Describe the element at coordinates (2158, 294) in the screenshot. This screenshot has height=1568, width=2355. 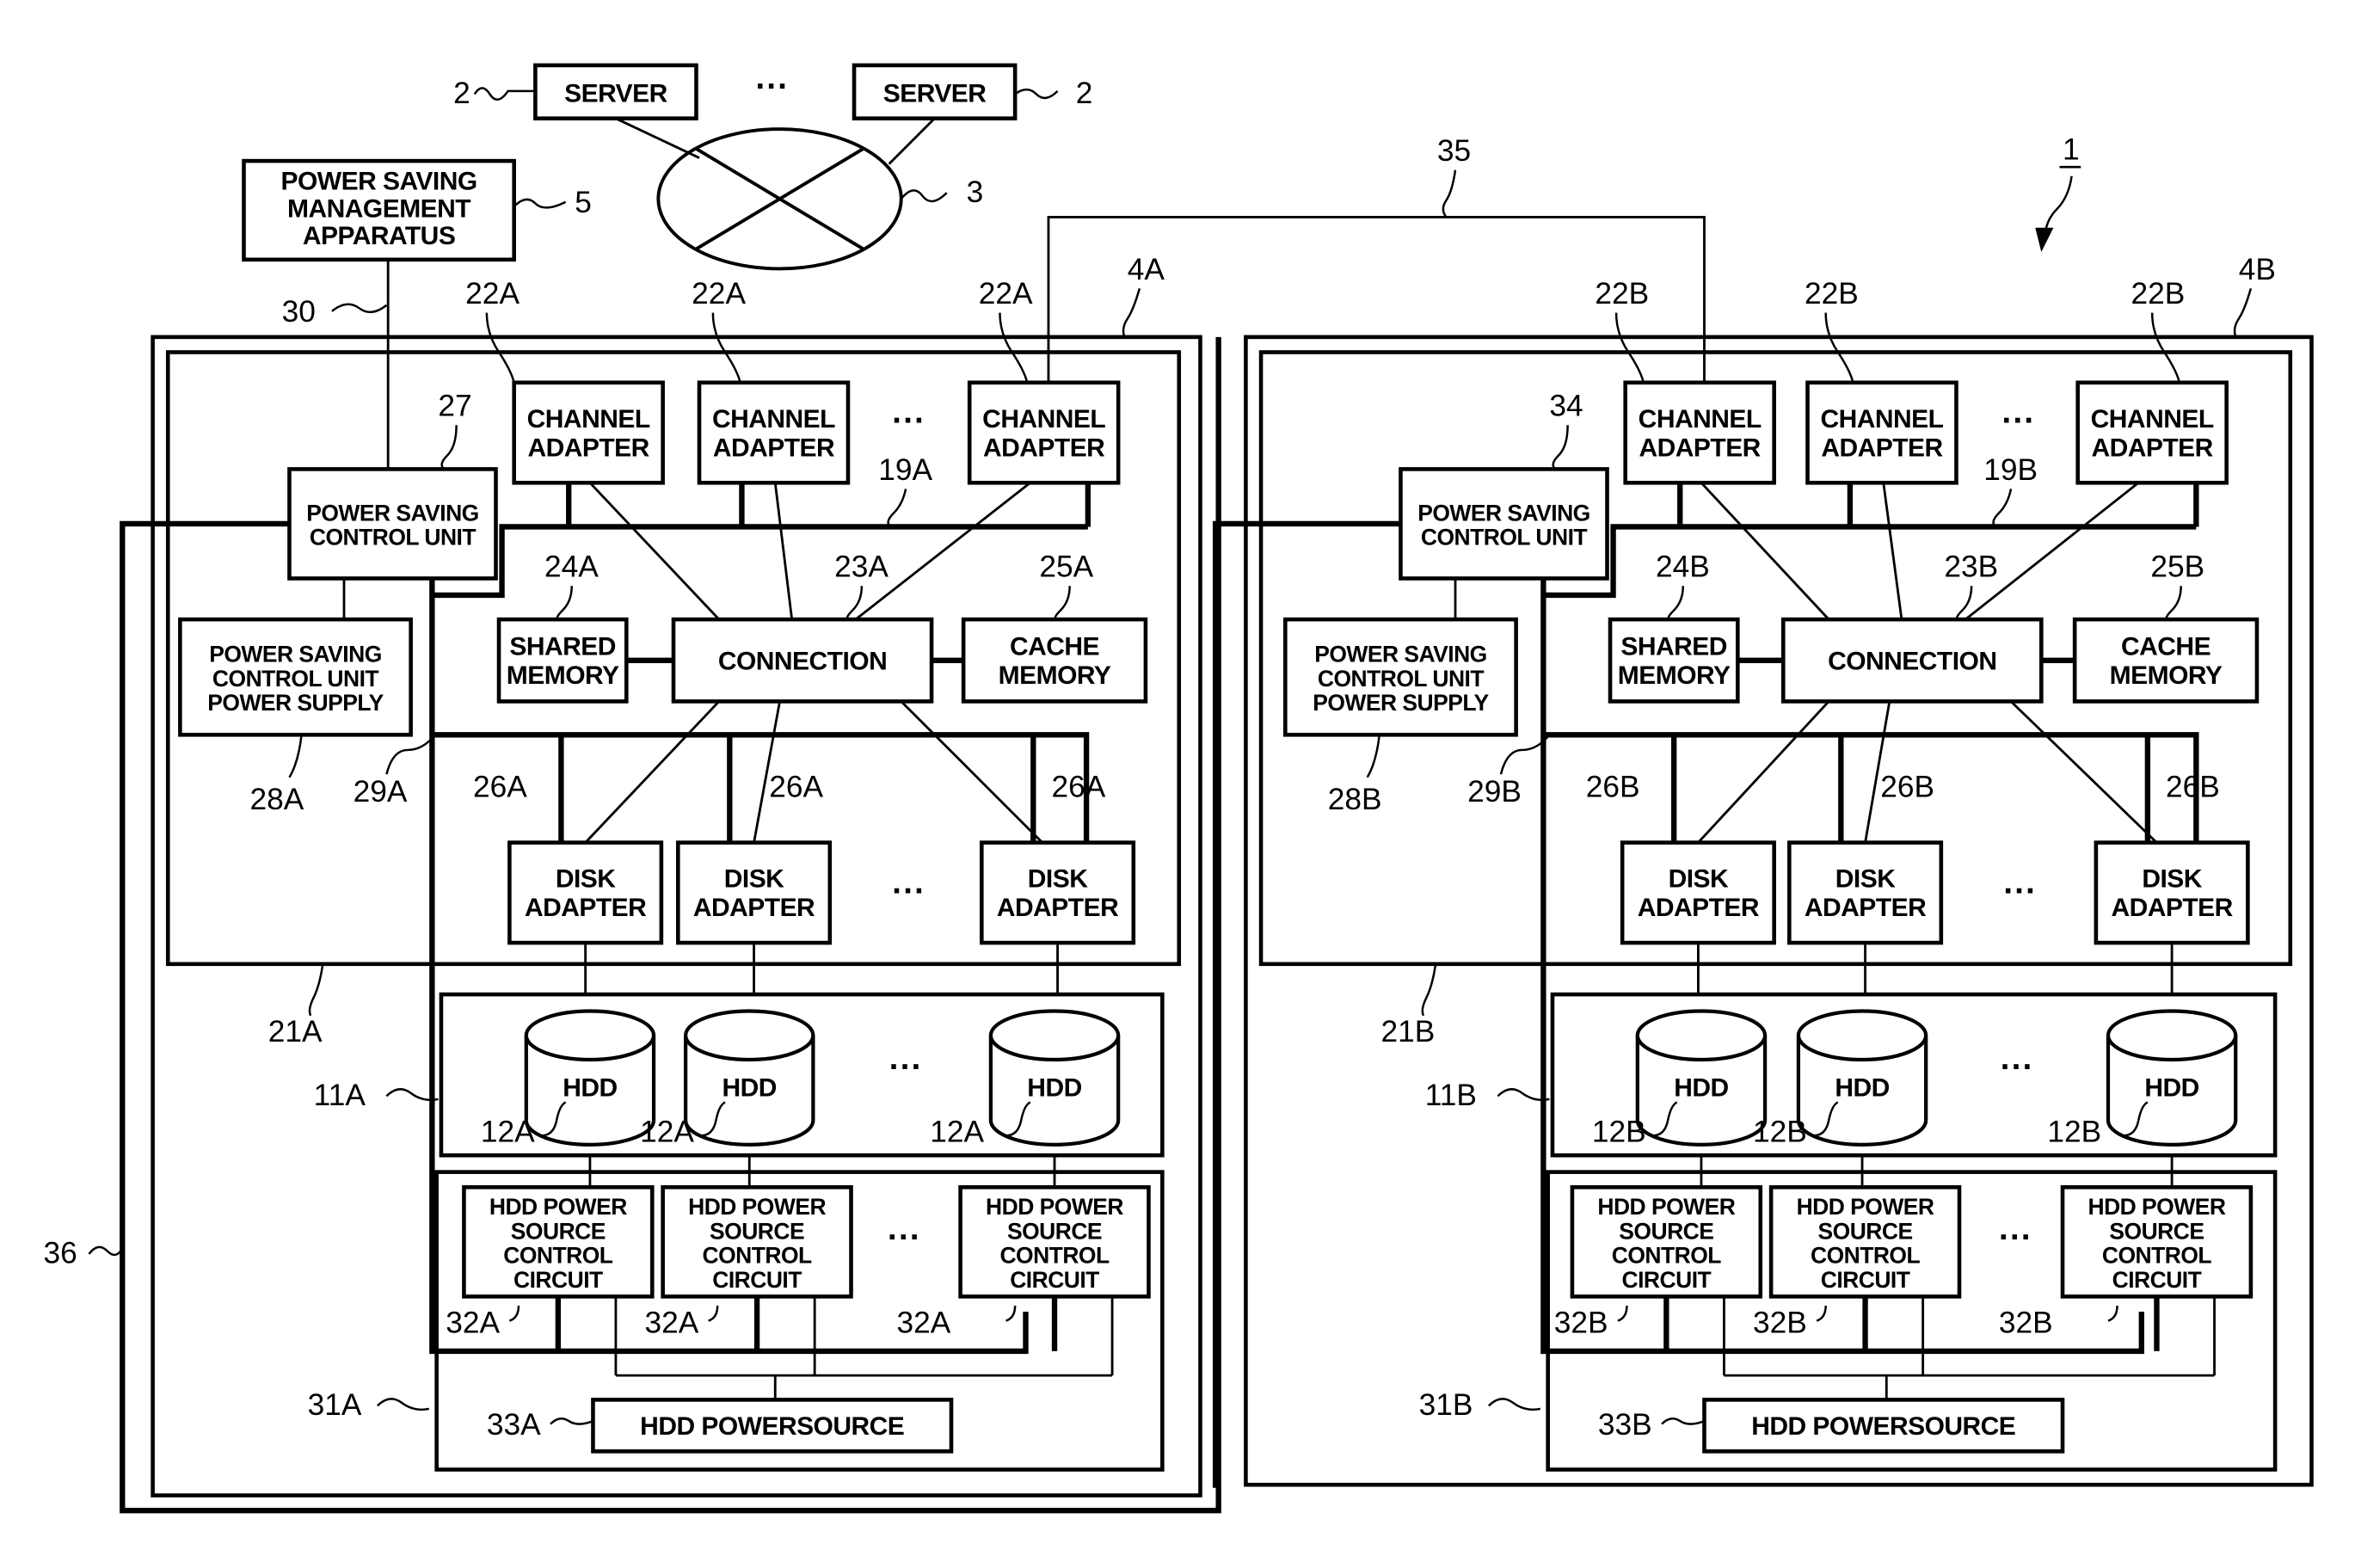
I see `channel-adapter-ref: 22B` at that location.